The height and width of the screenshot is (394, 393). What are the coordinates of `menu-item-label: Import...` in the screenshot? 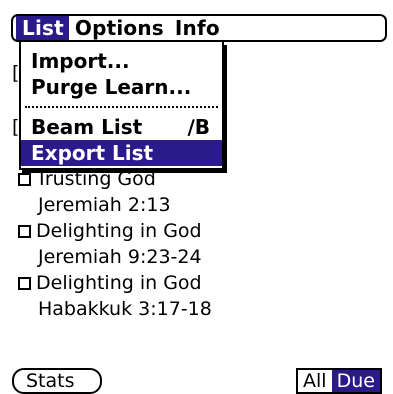 It's located at (80, 61).